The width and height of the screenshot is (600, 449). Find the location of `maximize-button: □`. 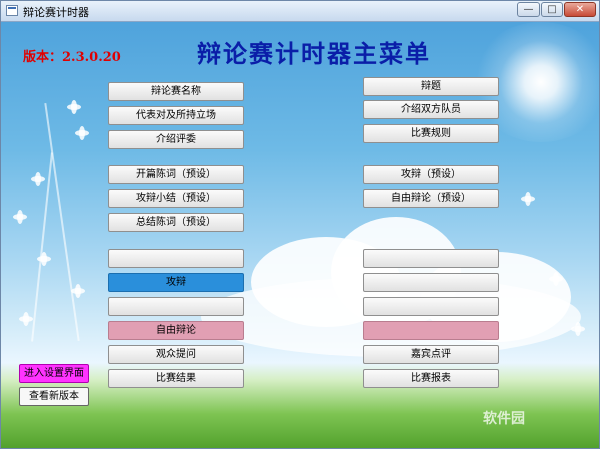

maximize-button: □ is located at coordinates (552, 9).